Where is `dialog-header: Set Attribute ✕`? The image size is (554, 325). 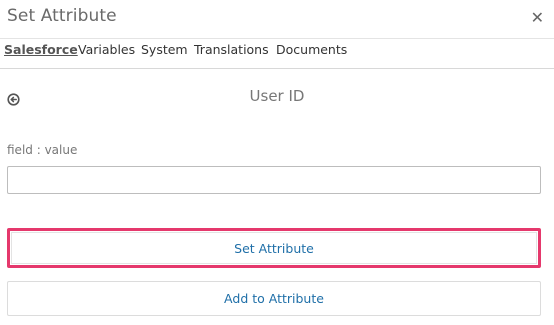
dialog-header: Set Attribute ✕ is located at coordinates (277, 19).